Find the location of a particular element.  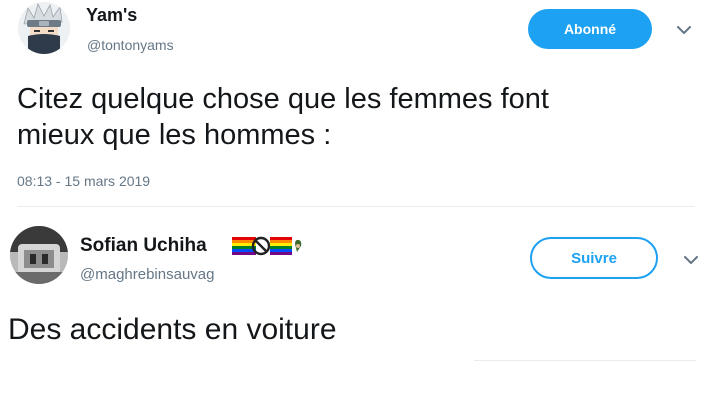

emoji-flags-icon is located at coordinates (267, 246).